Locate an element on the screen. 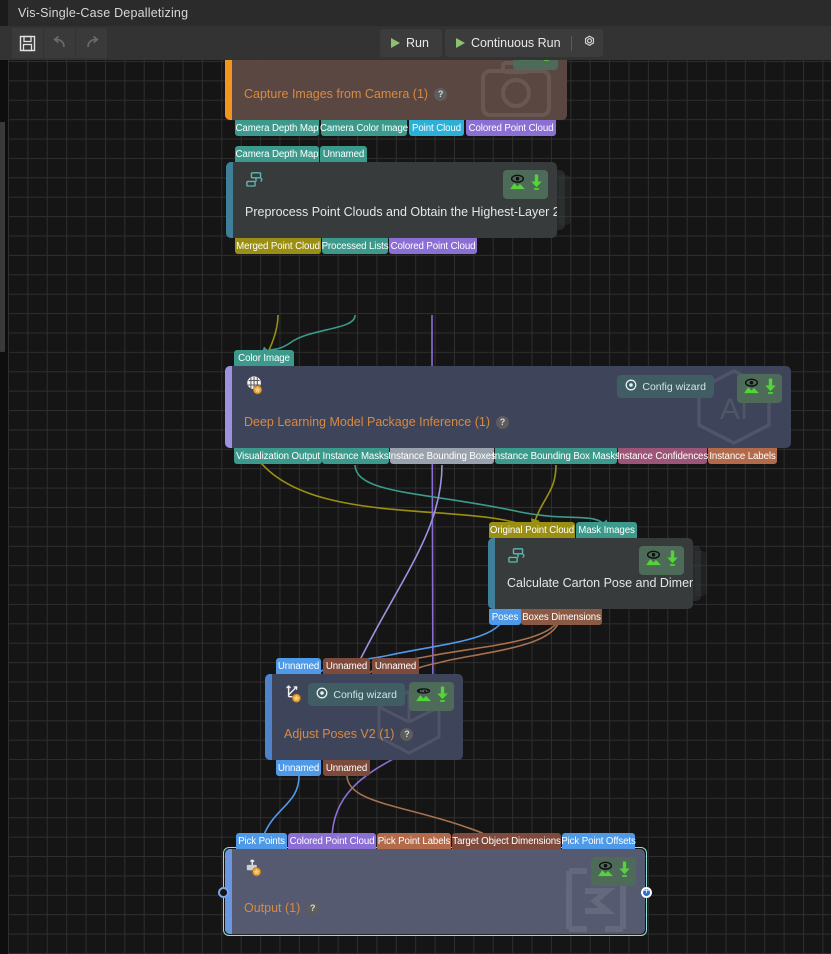 The height and width of the screenshot is (954, 831). continuous-run-label: Continuous Run is located at coordinates (515, 43).